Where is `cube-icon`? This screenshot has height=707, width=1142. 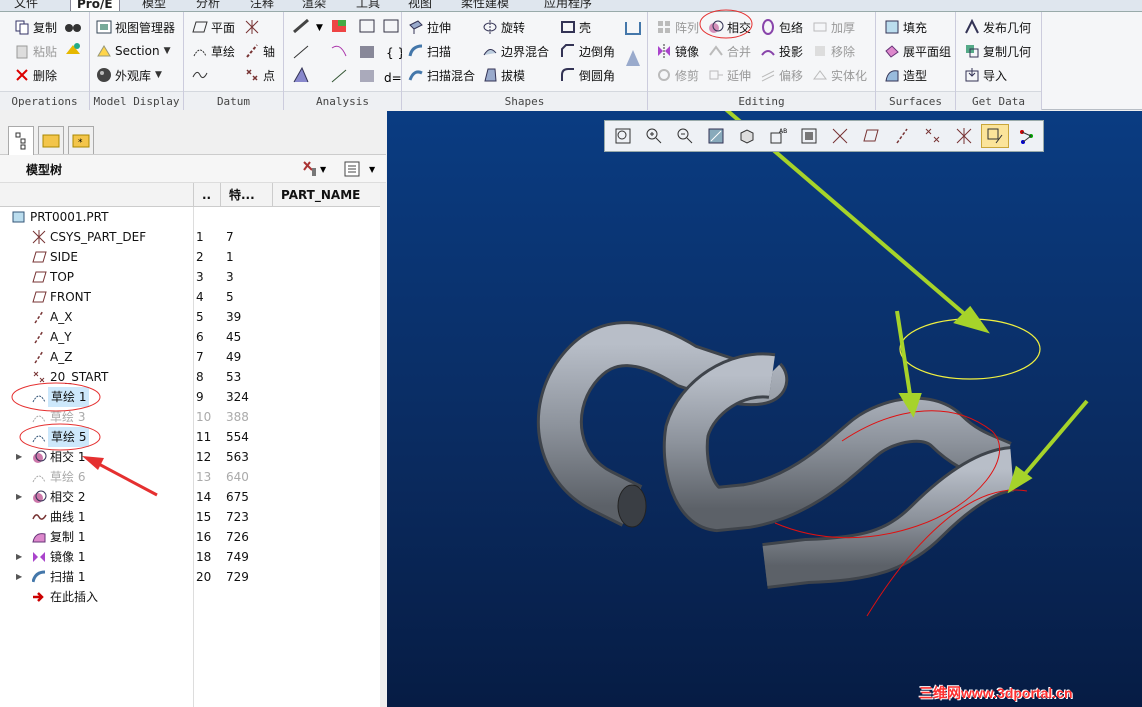
cube-icon is located at coordinates (747, 136).